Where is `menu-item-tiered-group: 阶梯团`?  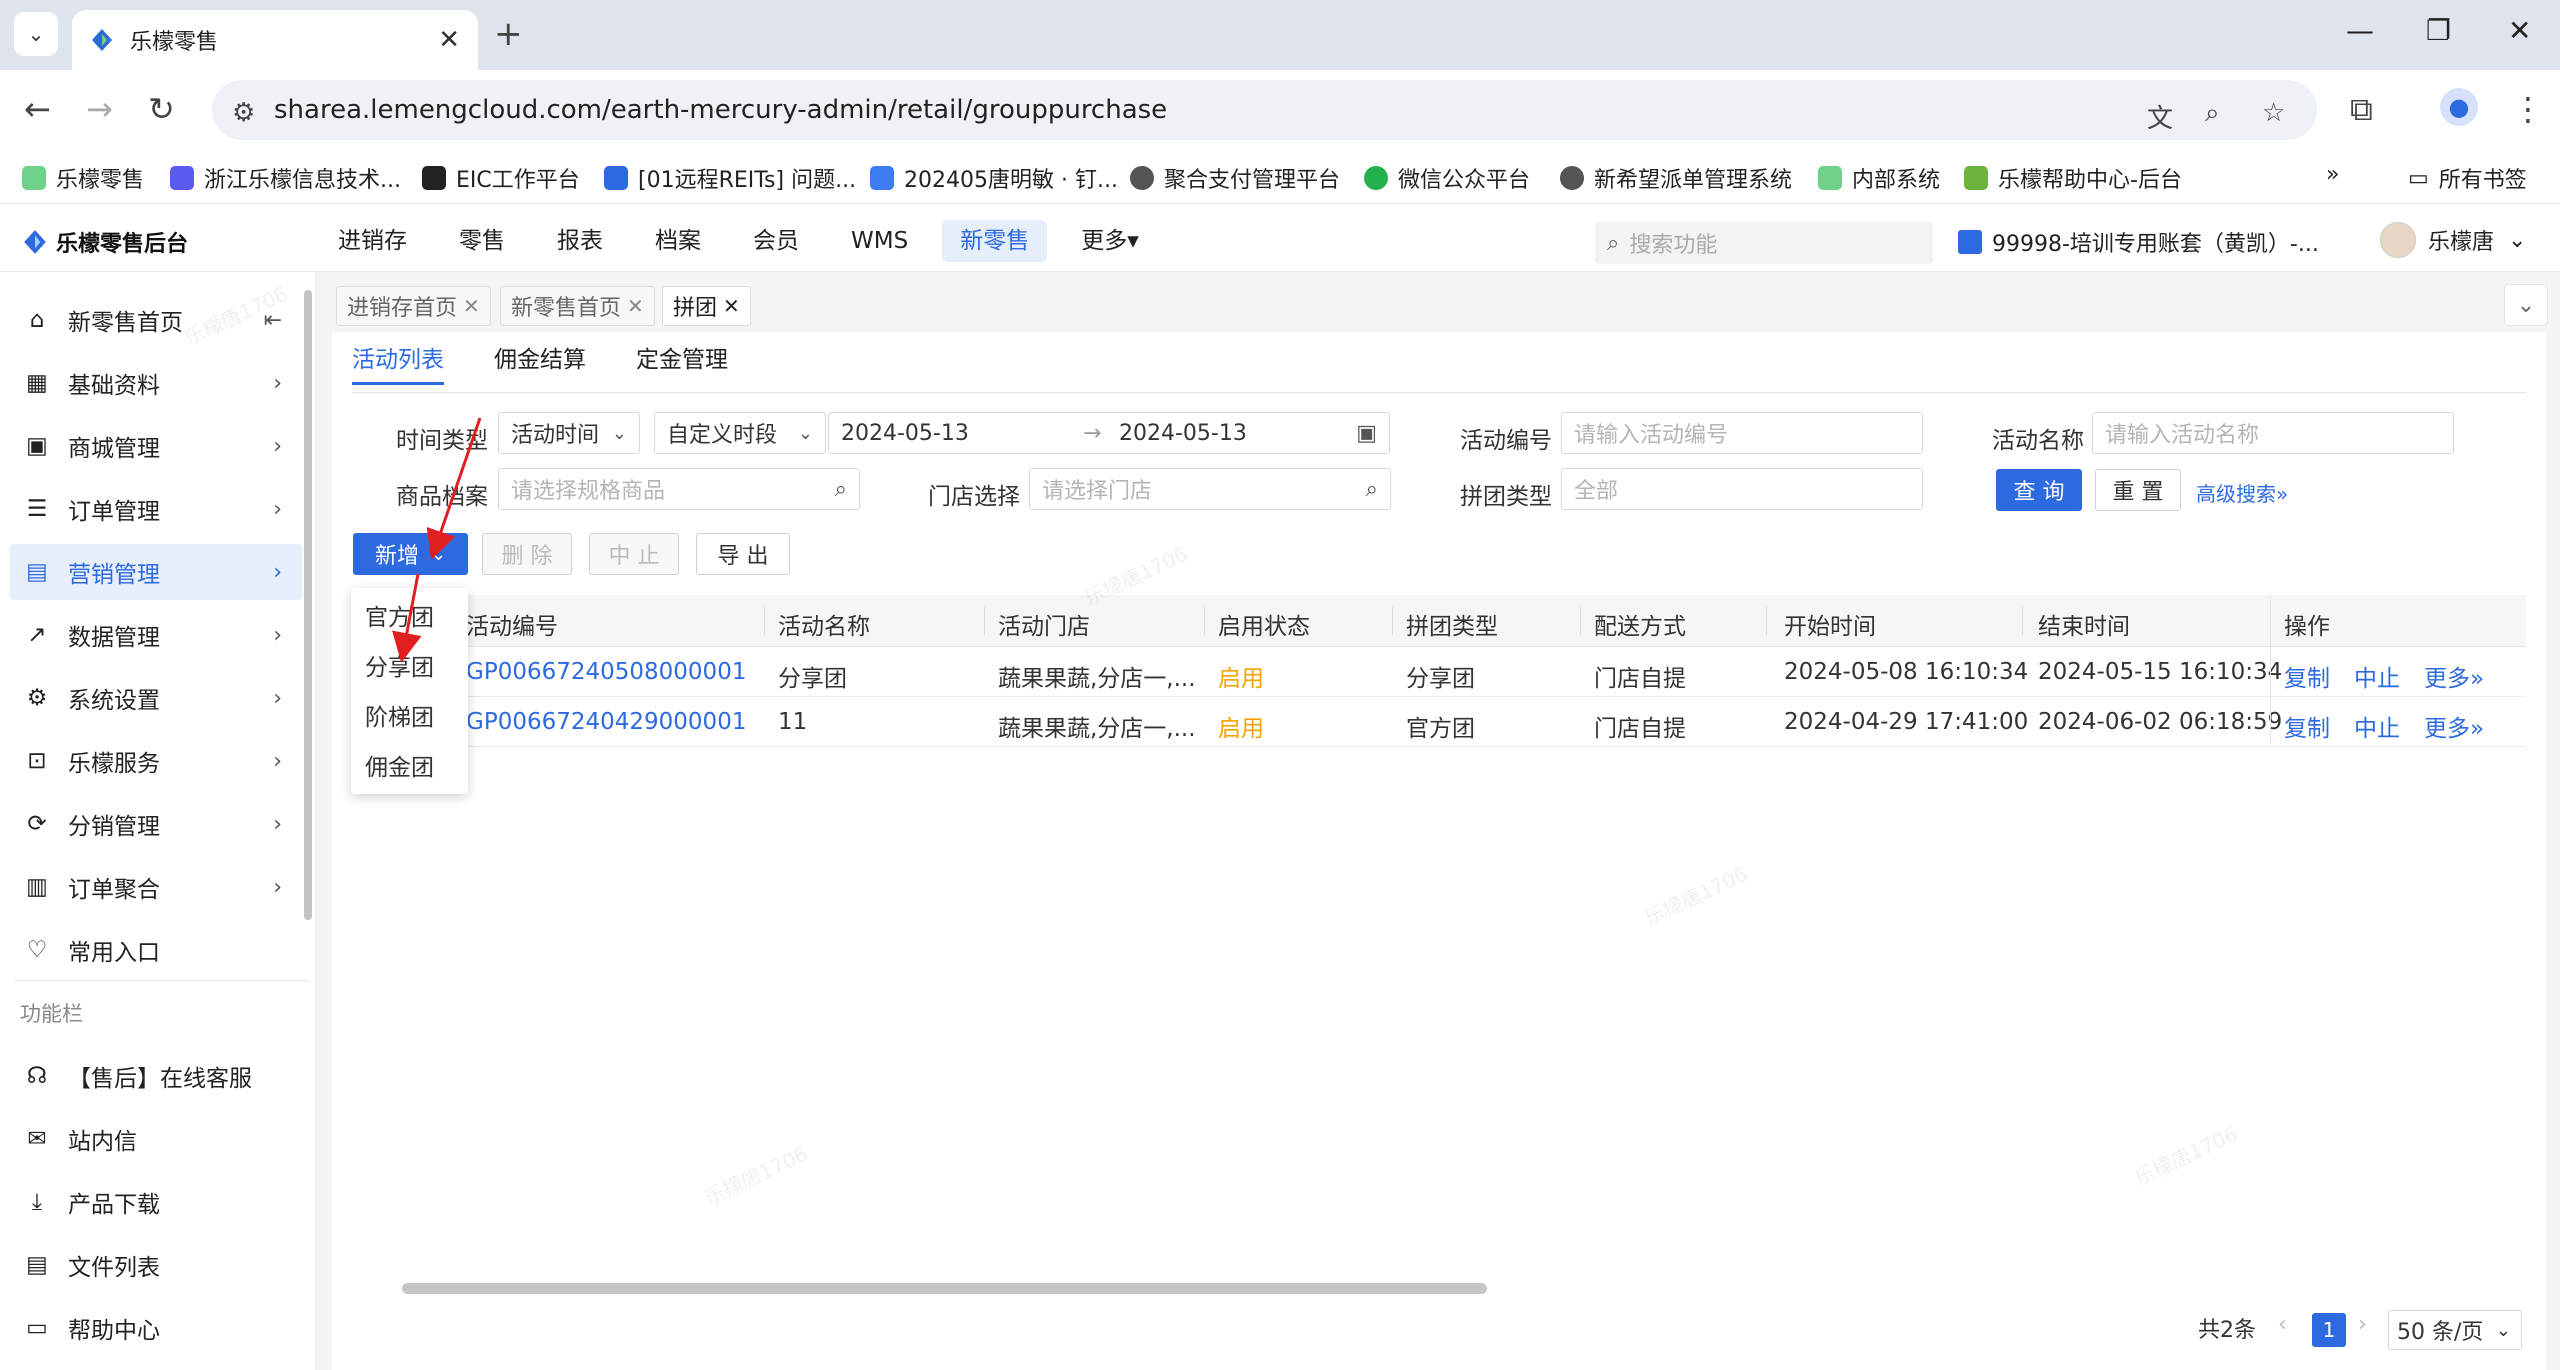
menu-item-tiered-group: 阶梯团 is located at coordinates (399, 715).